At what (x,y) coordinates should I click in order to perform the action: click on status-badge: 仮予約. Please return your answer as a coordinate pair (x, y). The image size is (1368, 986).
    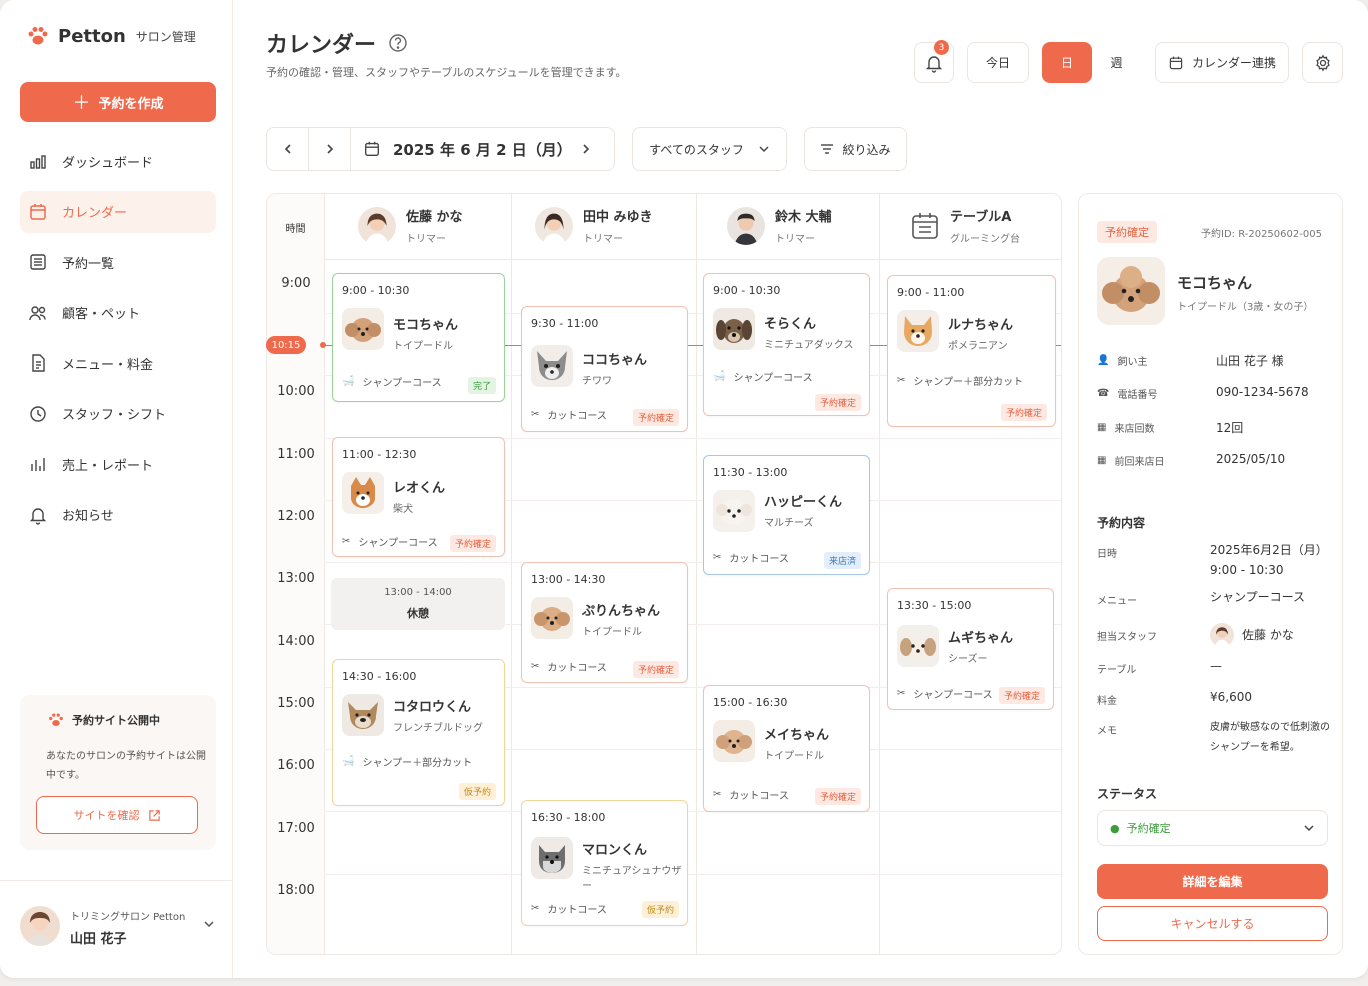
    Looking at the image, I should click on (660, 909).